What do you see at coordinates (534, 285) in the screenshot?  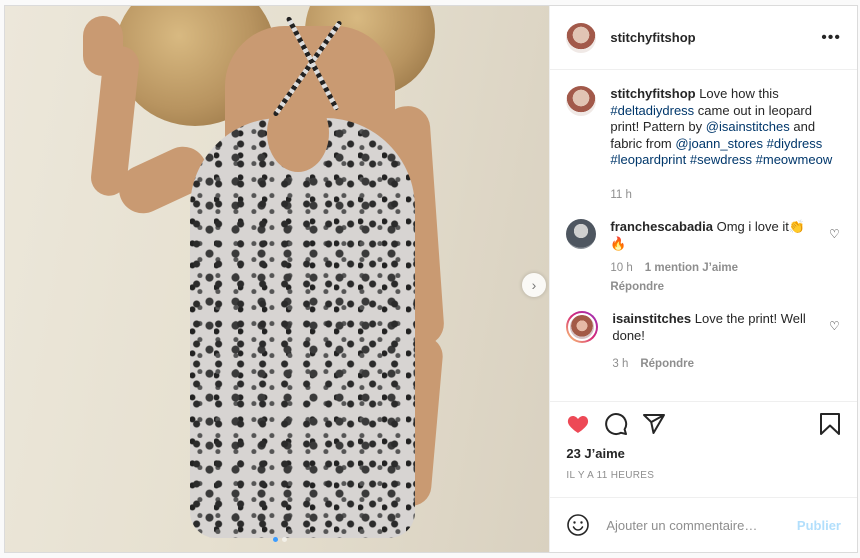 I see `carousel-next-button: ›` at bounding box center [534, 285].